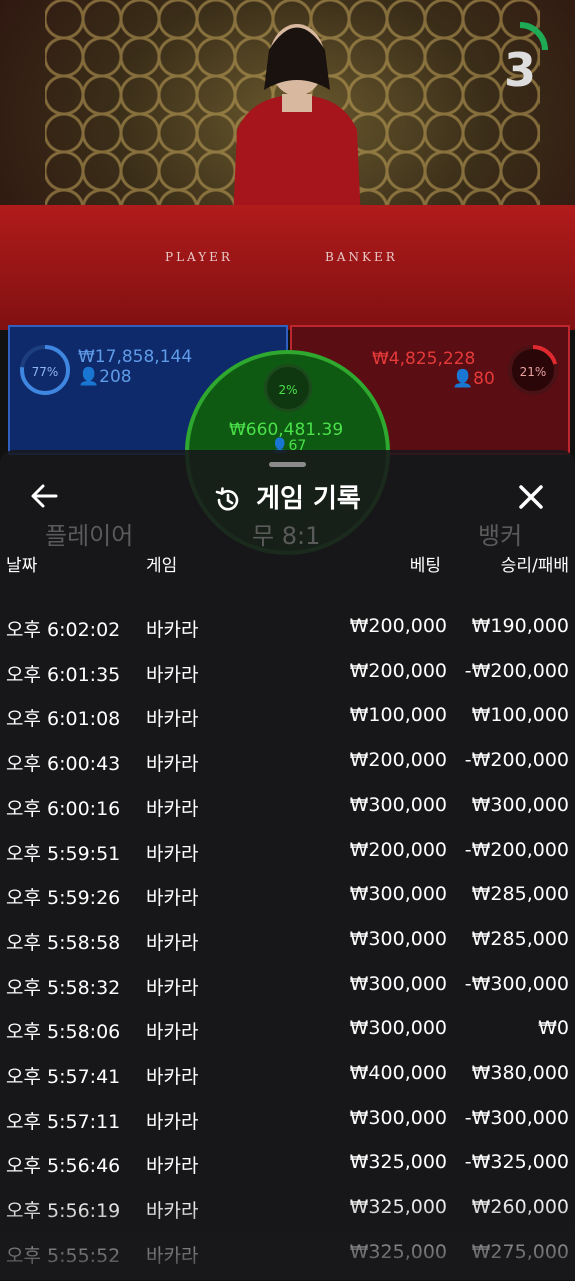 The image size is (575, 1281). What do you see at coordinates (63, 630) in the screenshot?
I see `row-time: 오후 6:02:02` at bounding box center [63, 630].